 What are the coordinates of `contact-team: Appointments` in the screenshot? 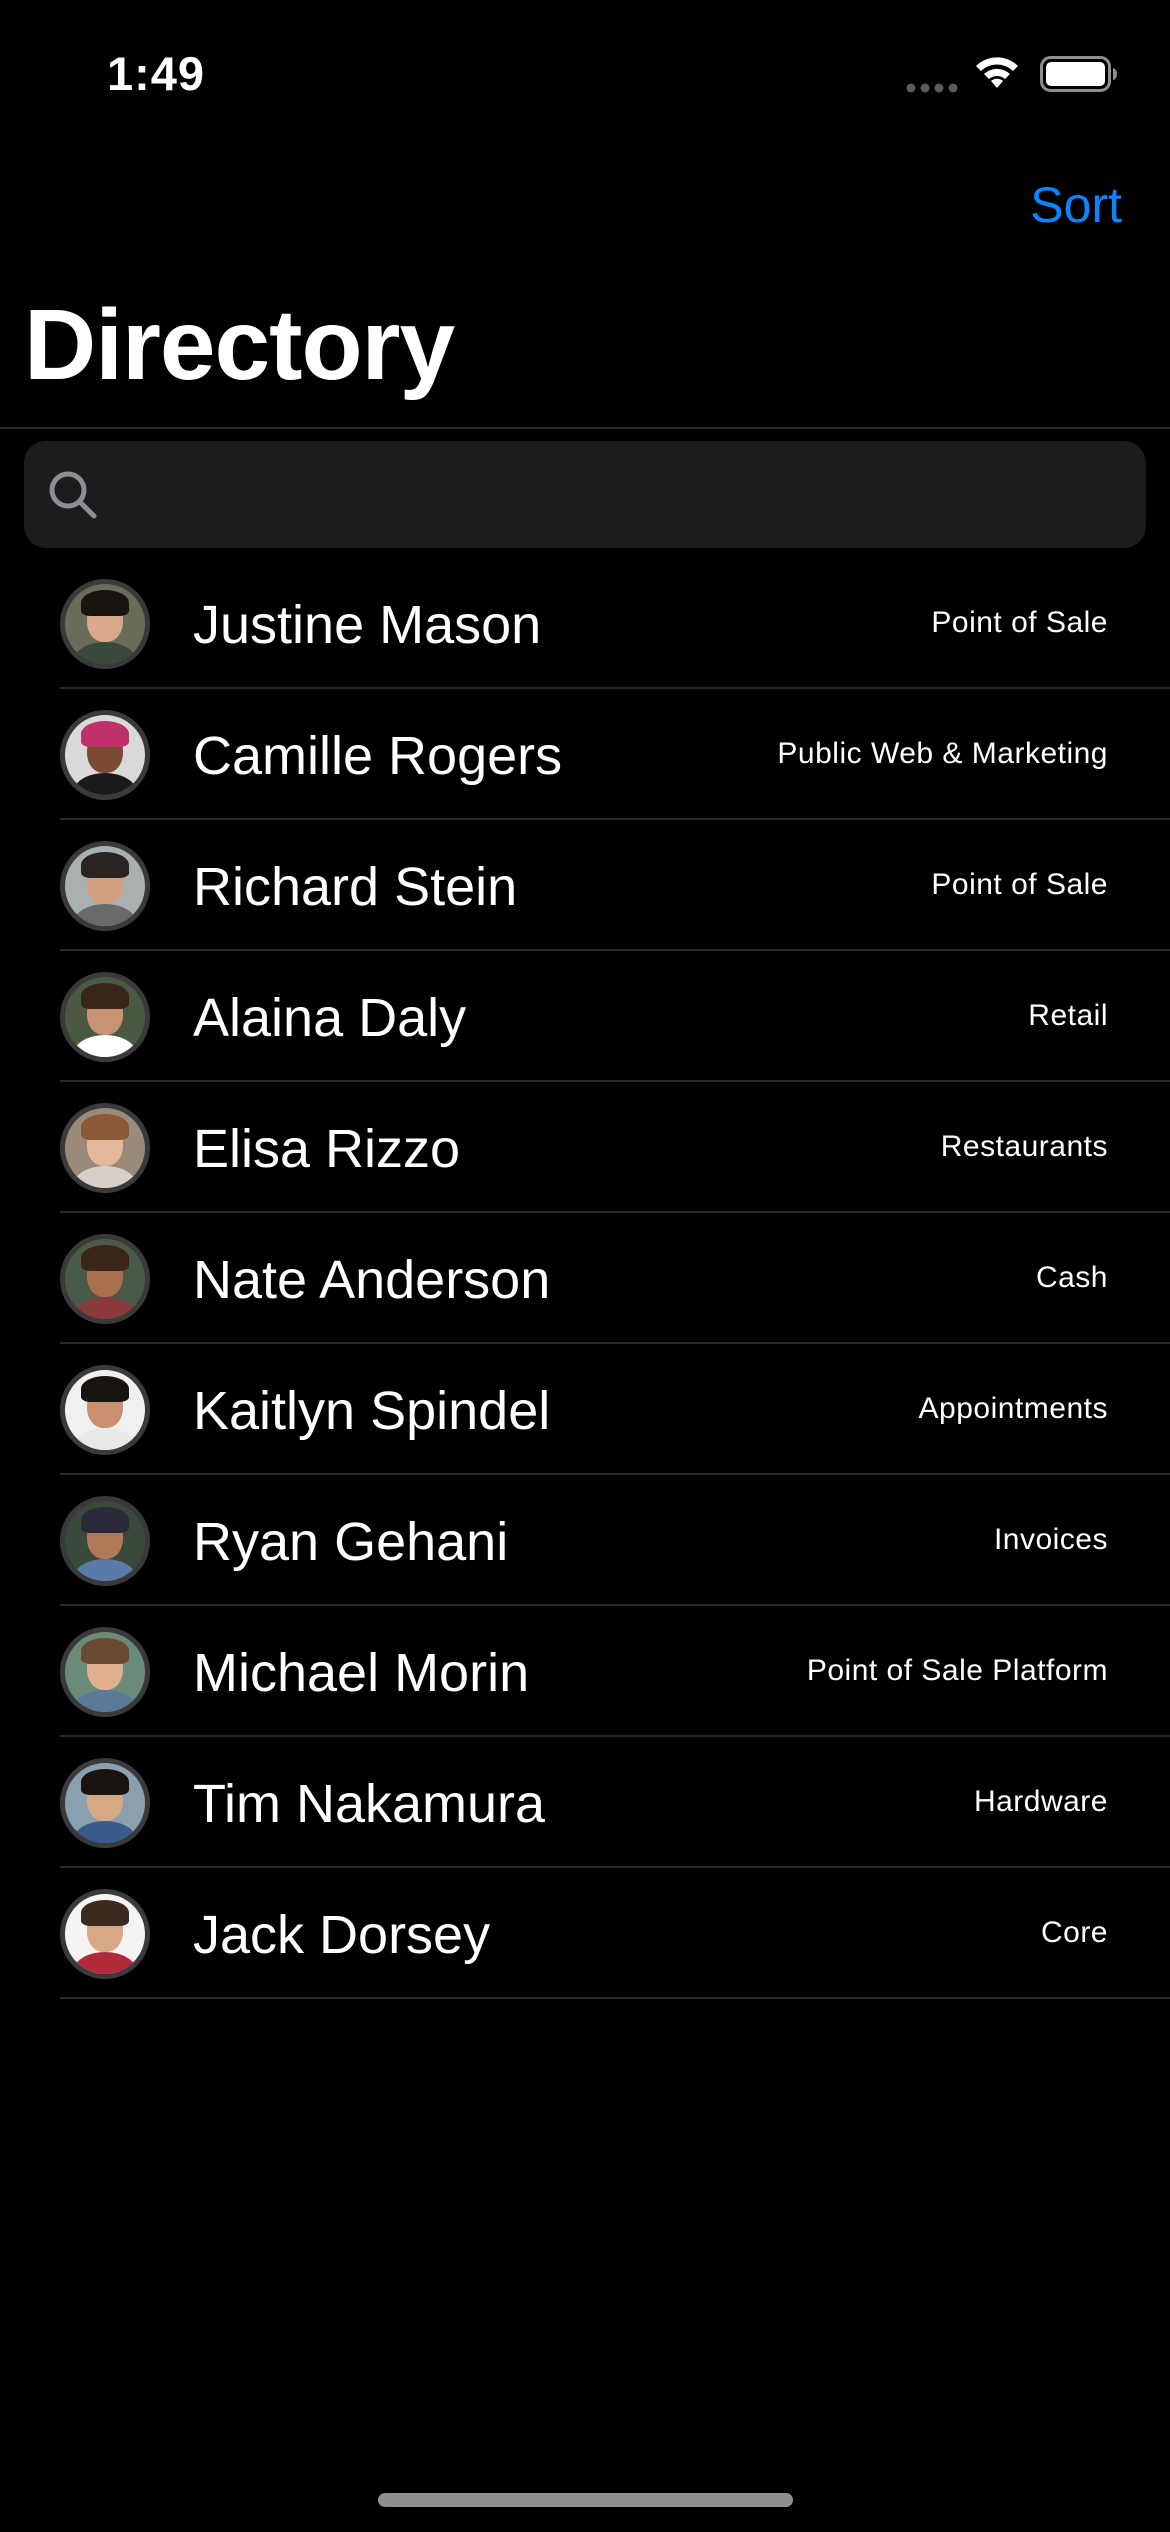 It's located at (1013, 1408).